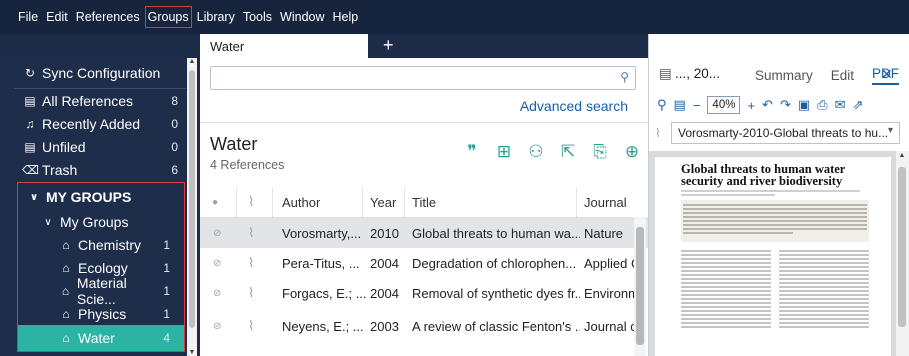 This screenshot has height=356, width=909. I want to click on sidebar-item-label: Recently Added, so click(91, 124).